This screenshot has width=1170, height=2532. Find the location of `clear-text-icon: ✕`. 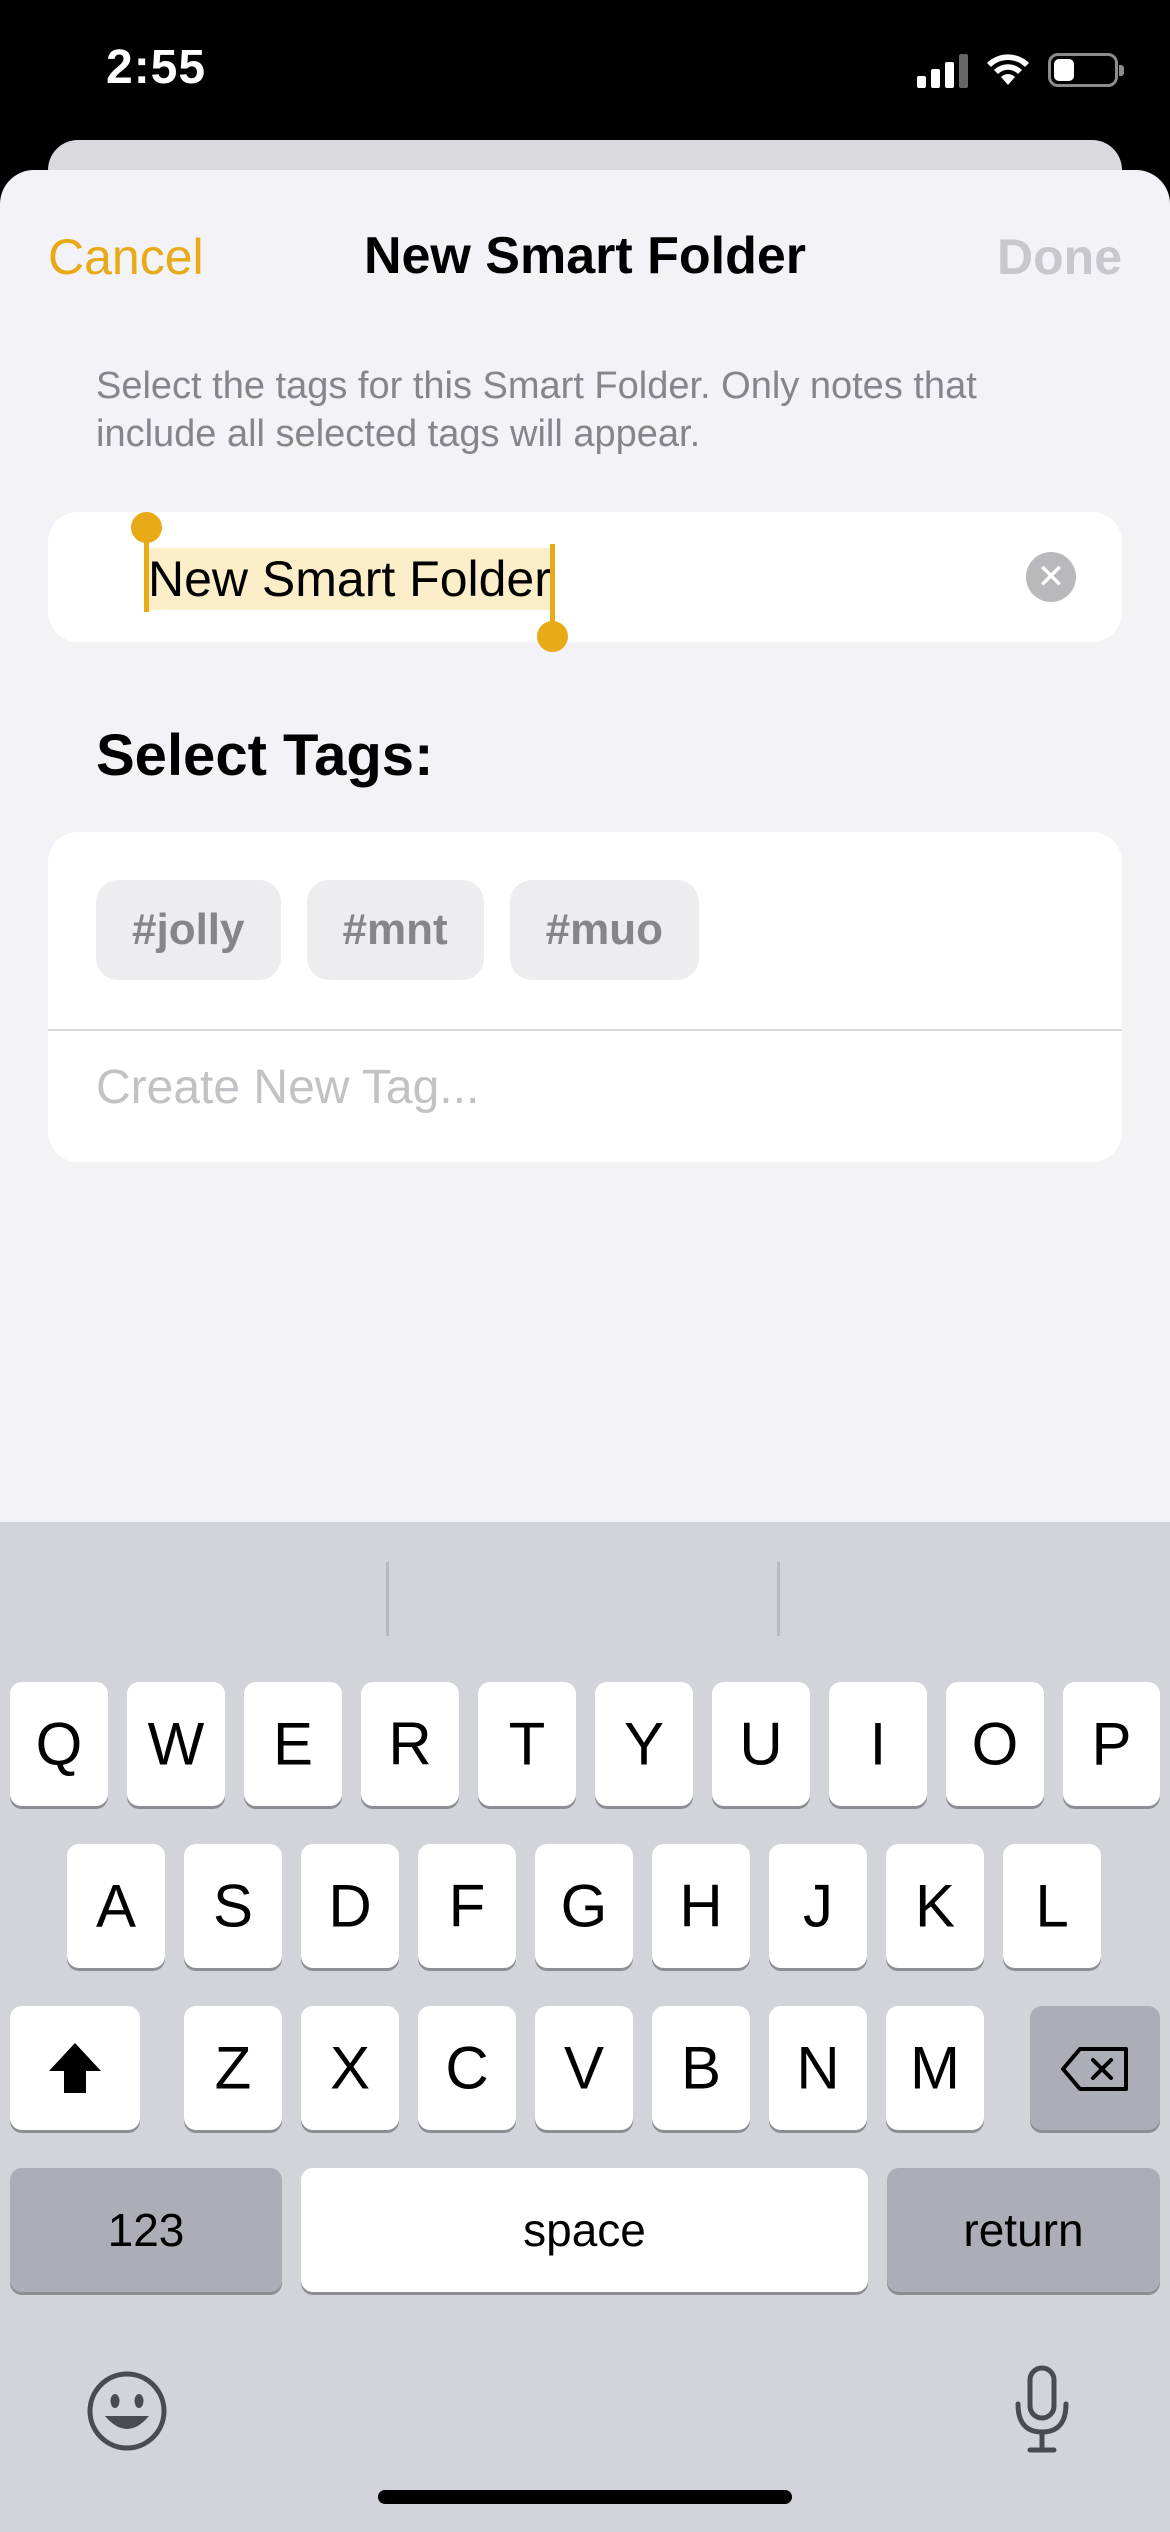

clear-text-icon: ✕ is located at coordinates (1051, 577).